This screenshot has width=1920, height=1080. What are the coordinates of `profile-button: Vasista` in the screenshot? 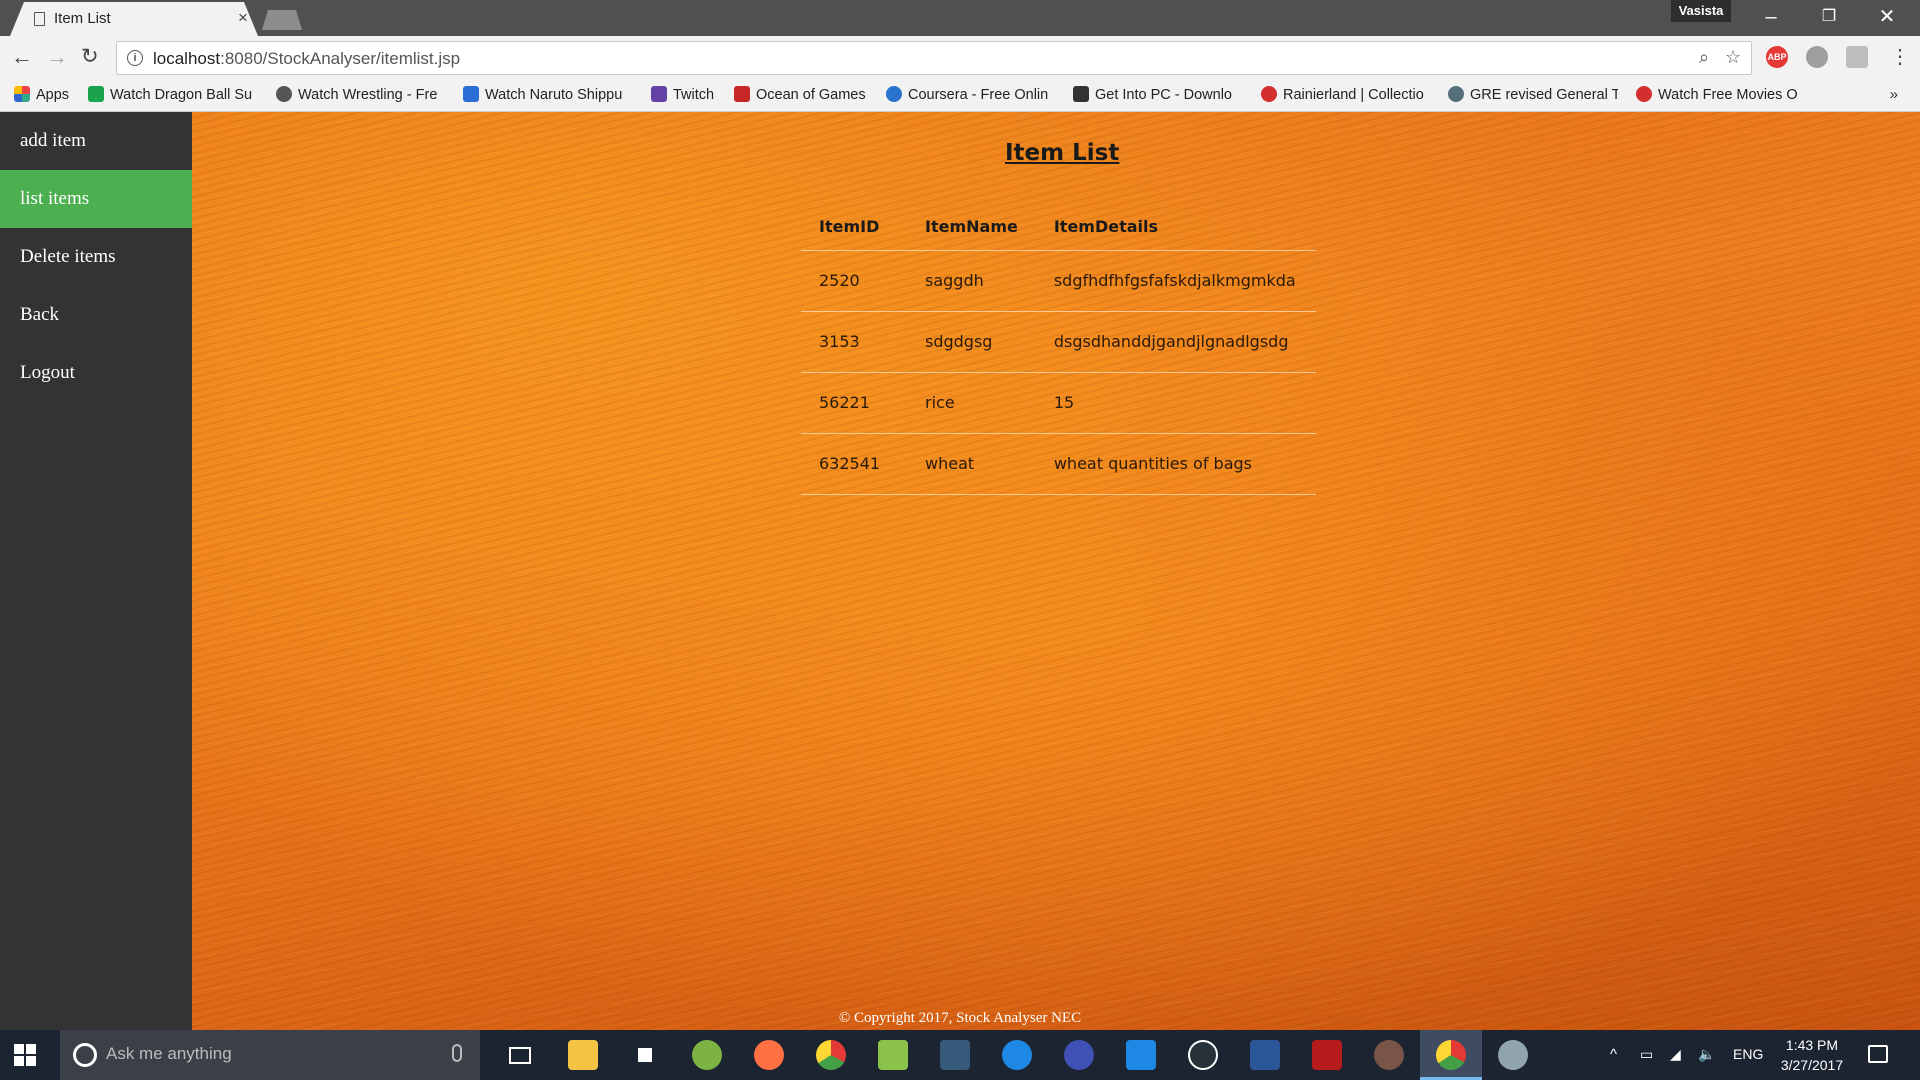 It's located at (1701, 11).